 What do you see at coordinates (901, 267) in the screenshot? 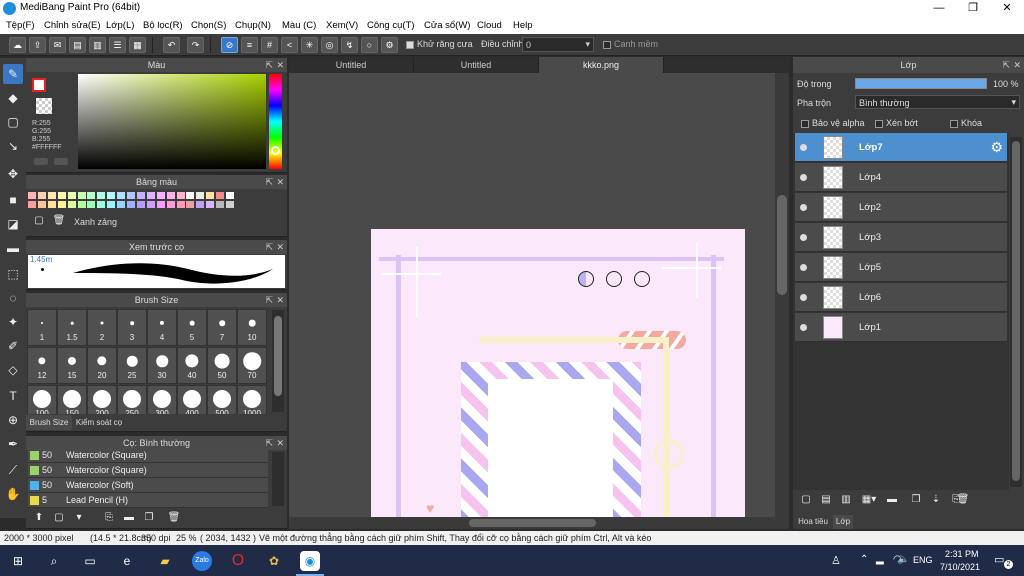
I see `layer-item: Lớp5` at bounding box center [901, 267].